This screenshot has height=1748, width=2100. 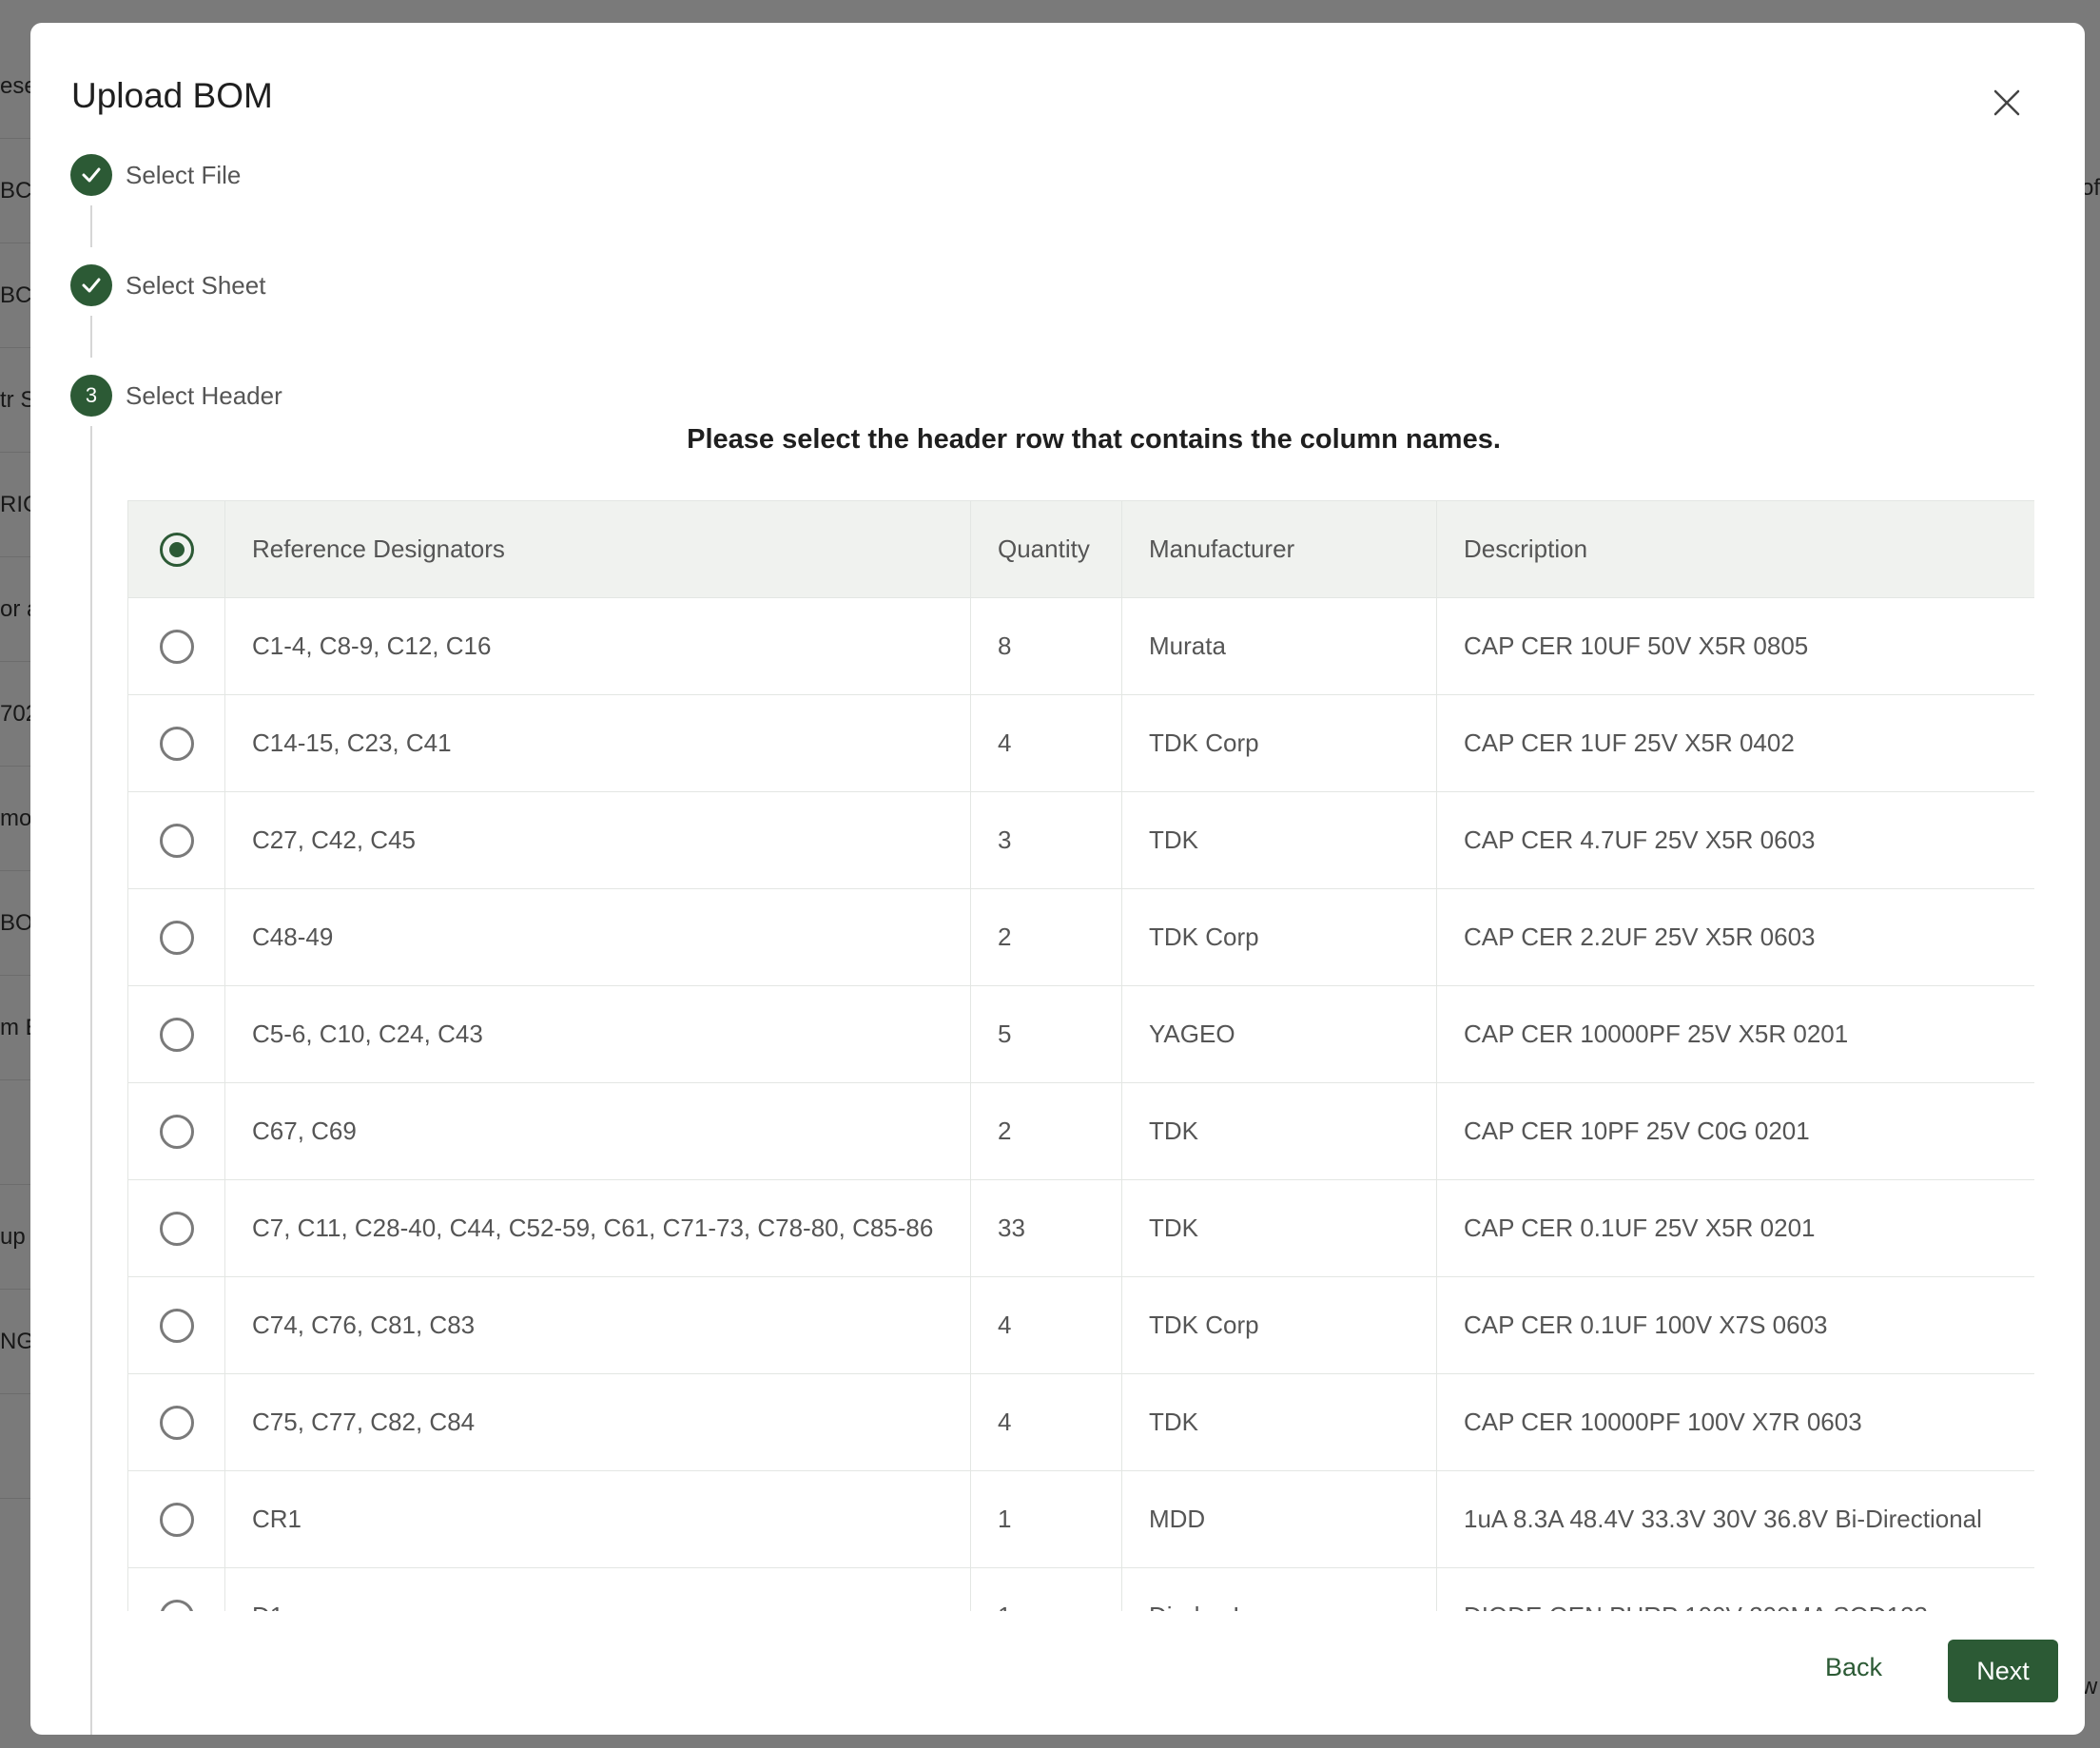 I want to click on row-radio-selected, so click(x=176, y=549).